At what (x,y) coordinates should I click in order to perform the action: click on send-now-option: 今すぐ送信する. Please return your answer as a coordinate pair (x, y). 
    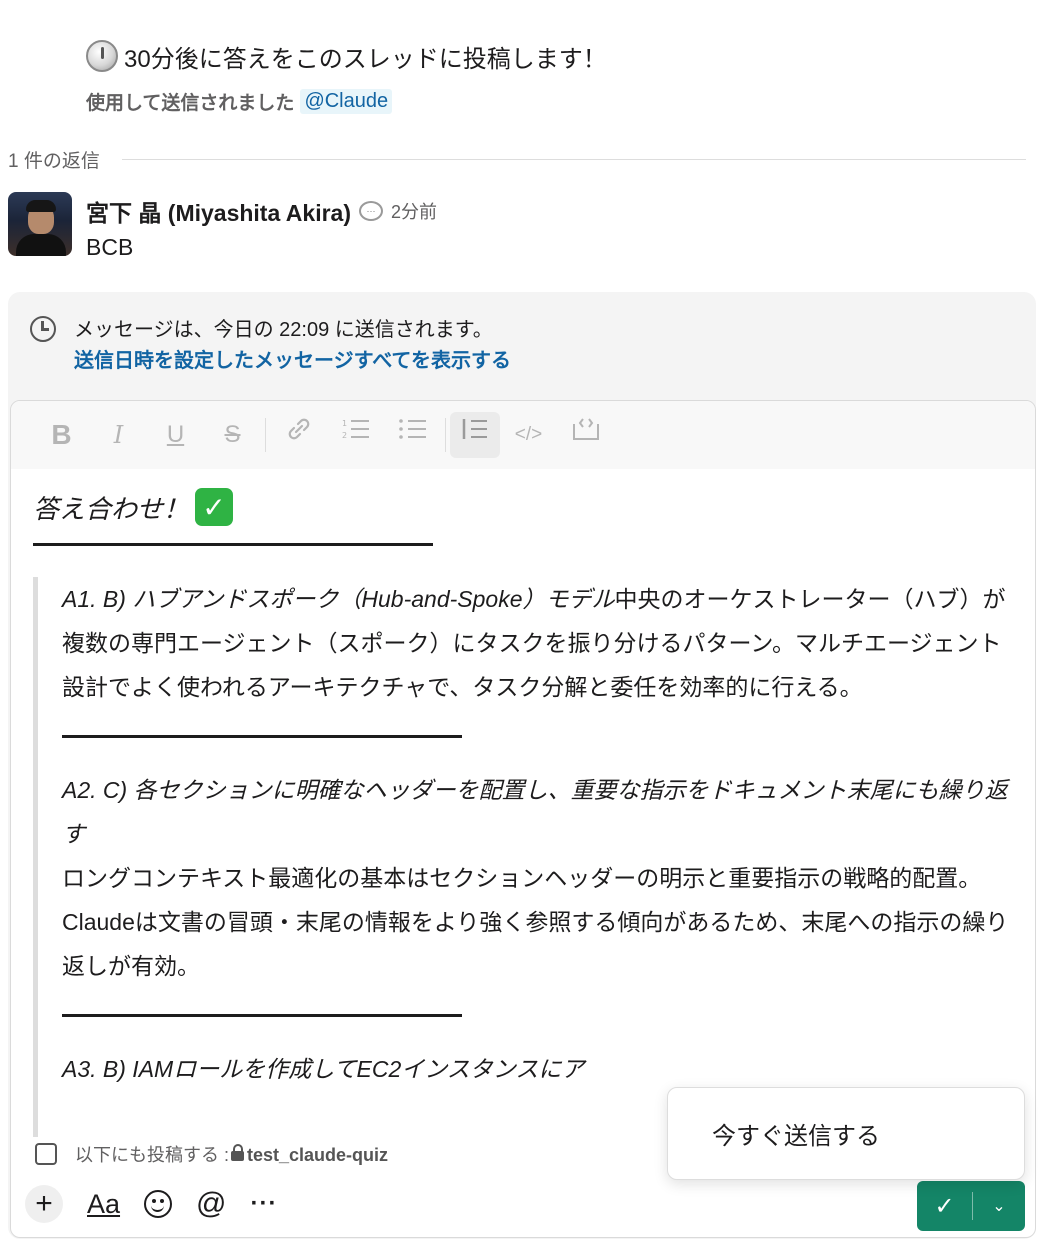
    Looking at the image, I should click on (796, 1133).